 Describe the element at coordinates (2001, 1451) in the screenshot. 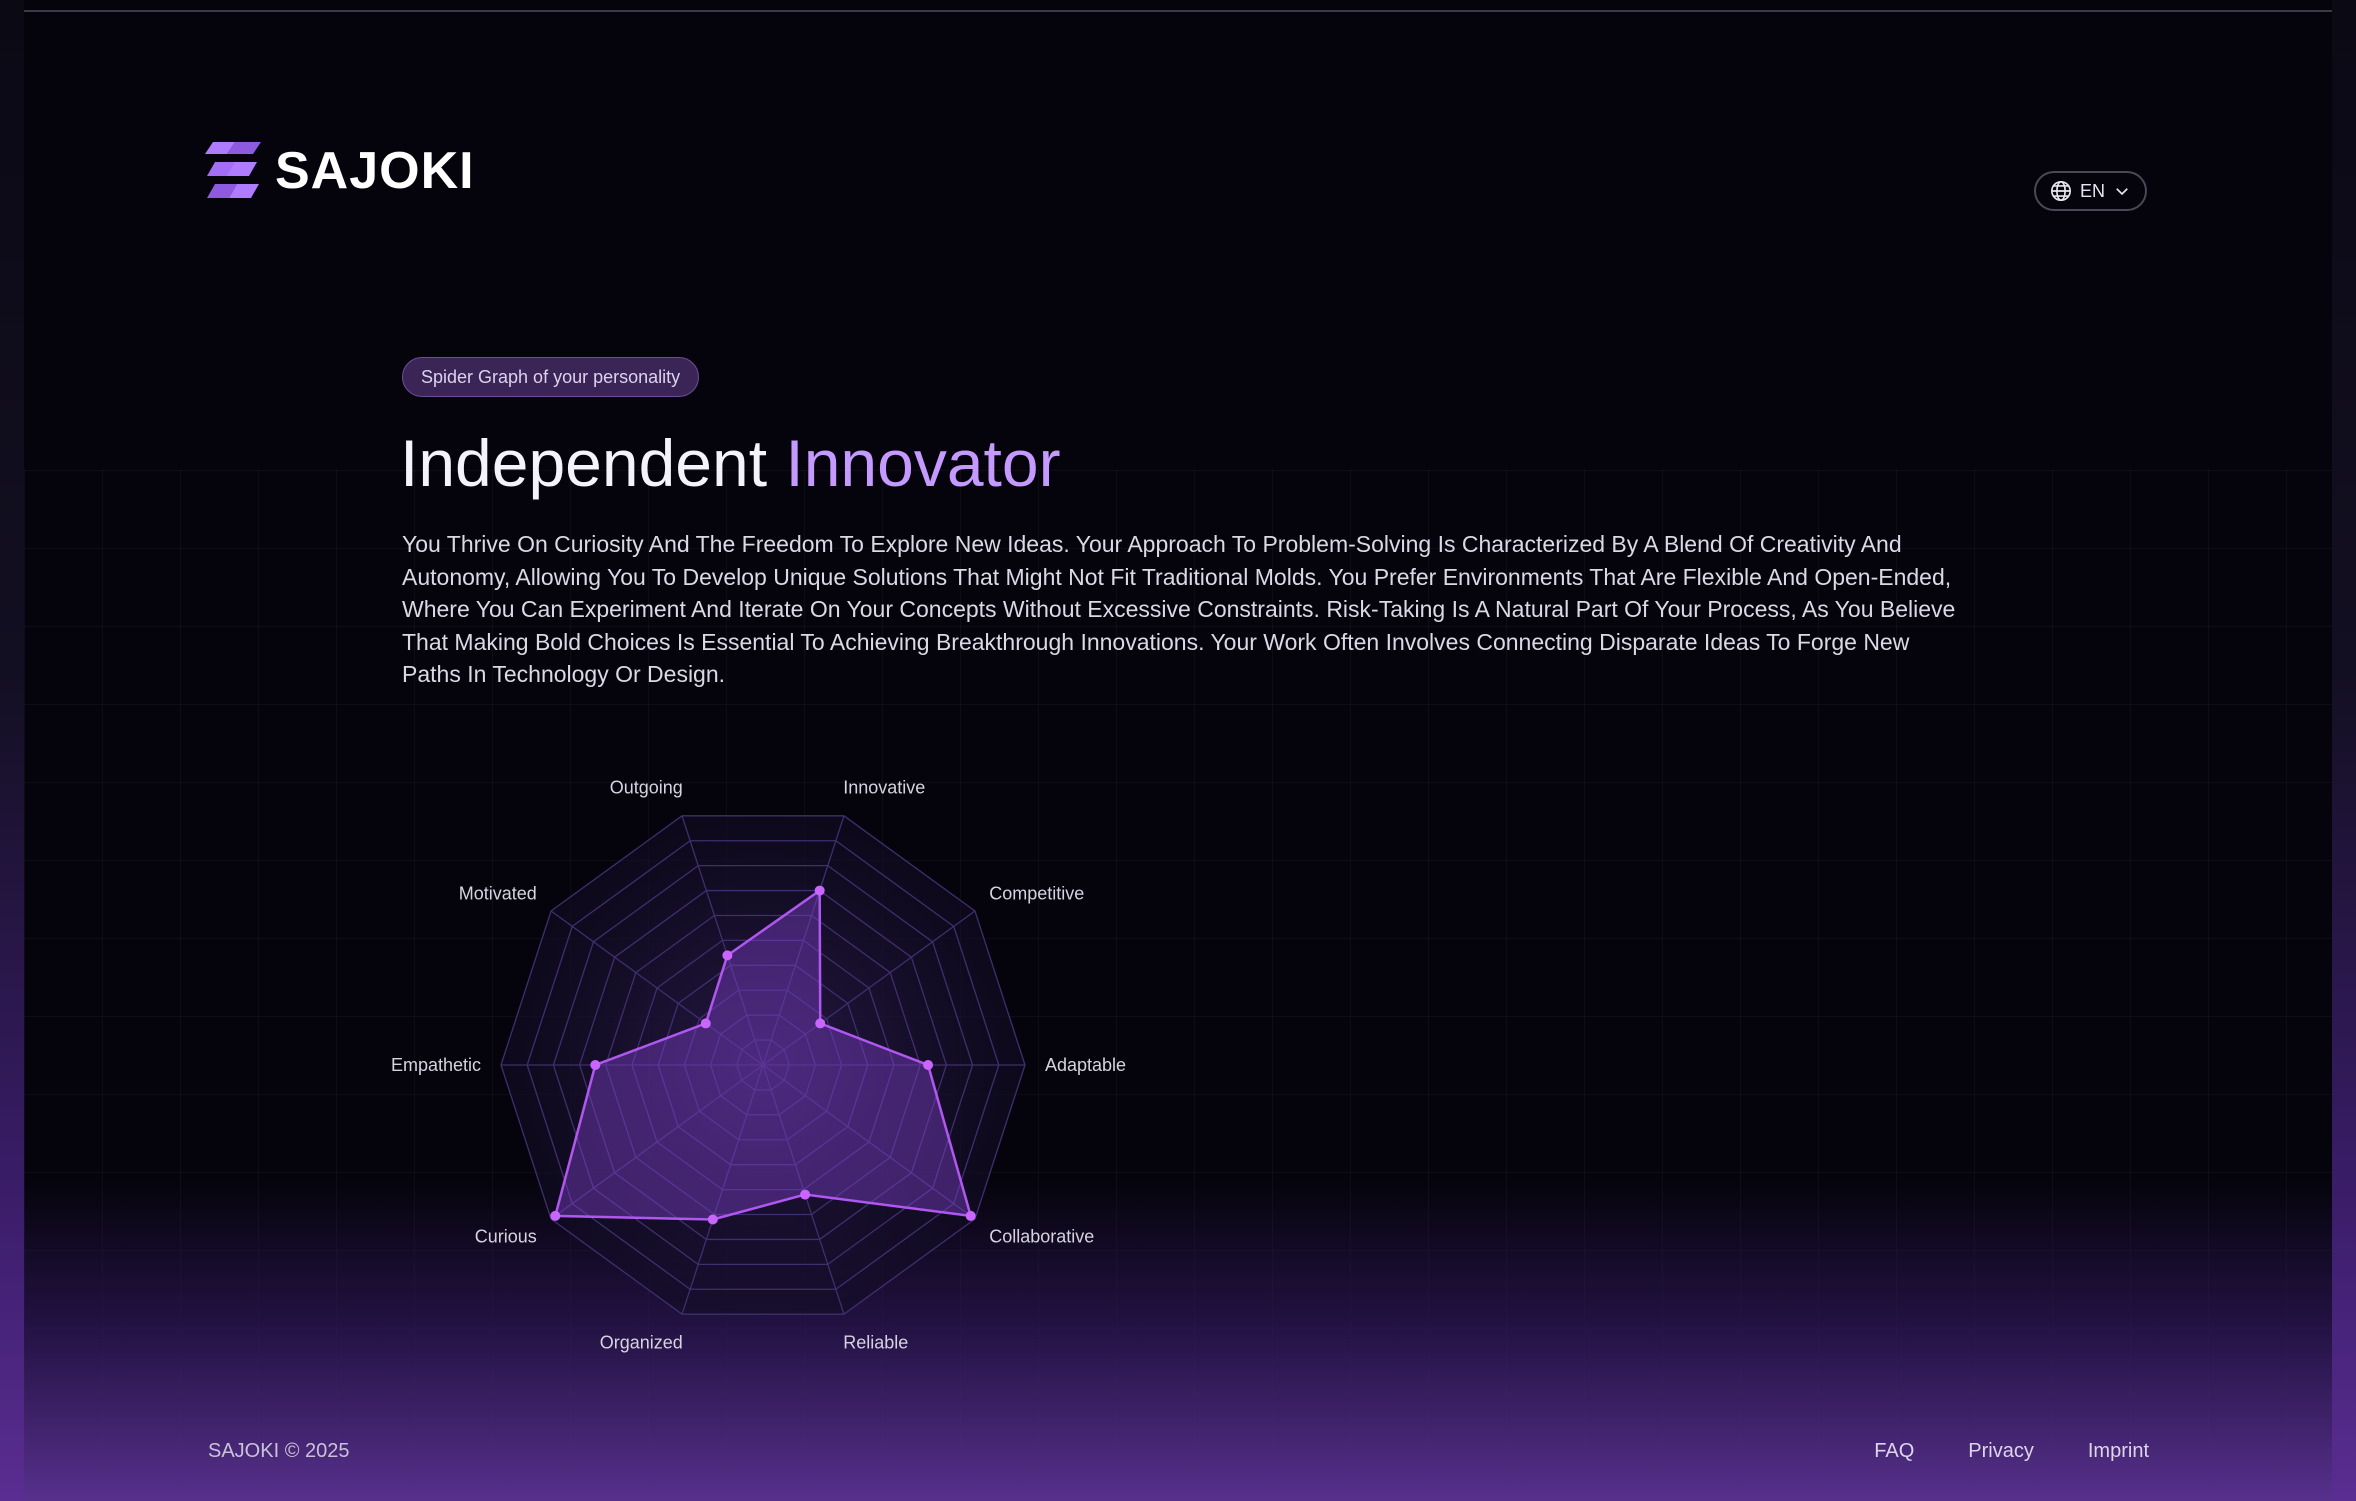

I see `footer-link-privacy: Privacy` at that location.